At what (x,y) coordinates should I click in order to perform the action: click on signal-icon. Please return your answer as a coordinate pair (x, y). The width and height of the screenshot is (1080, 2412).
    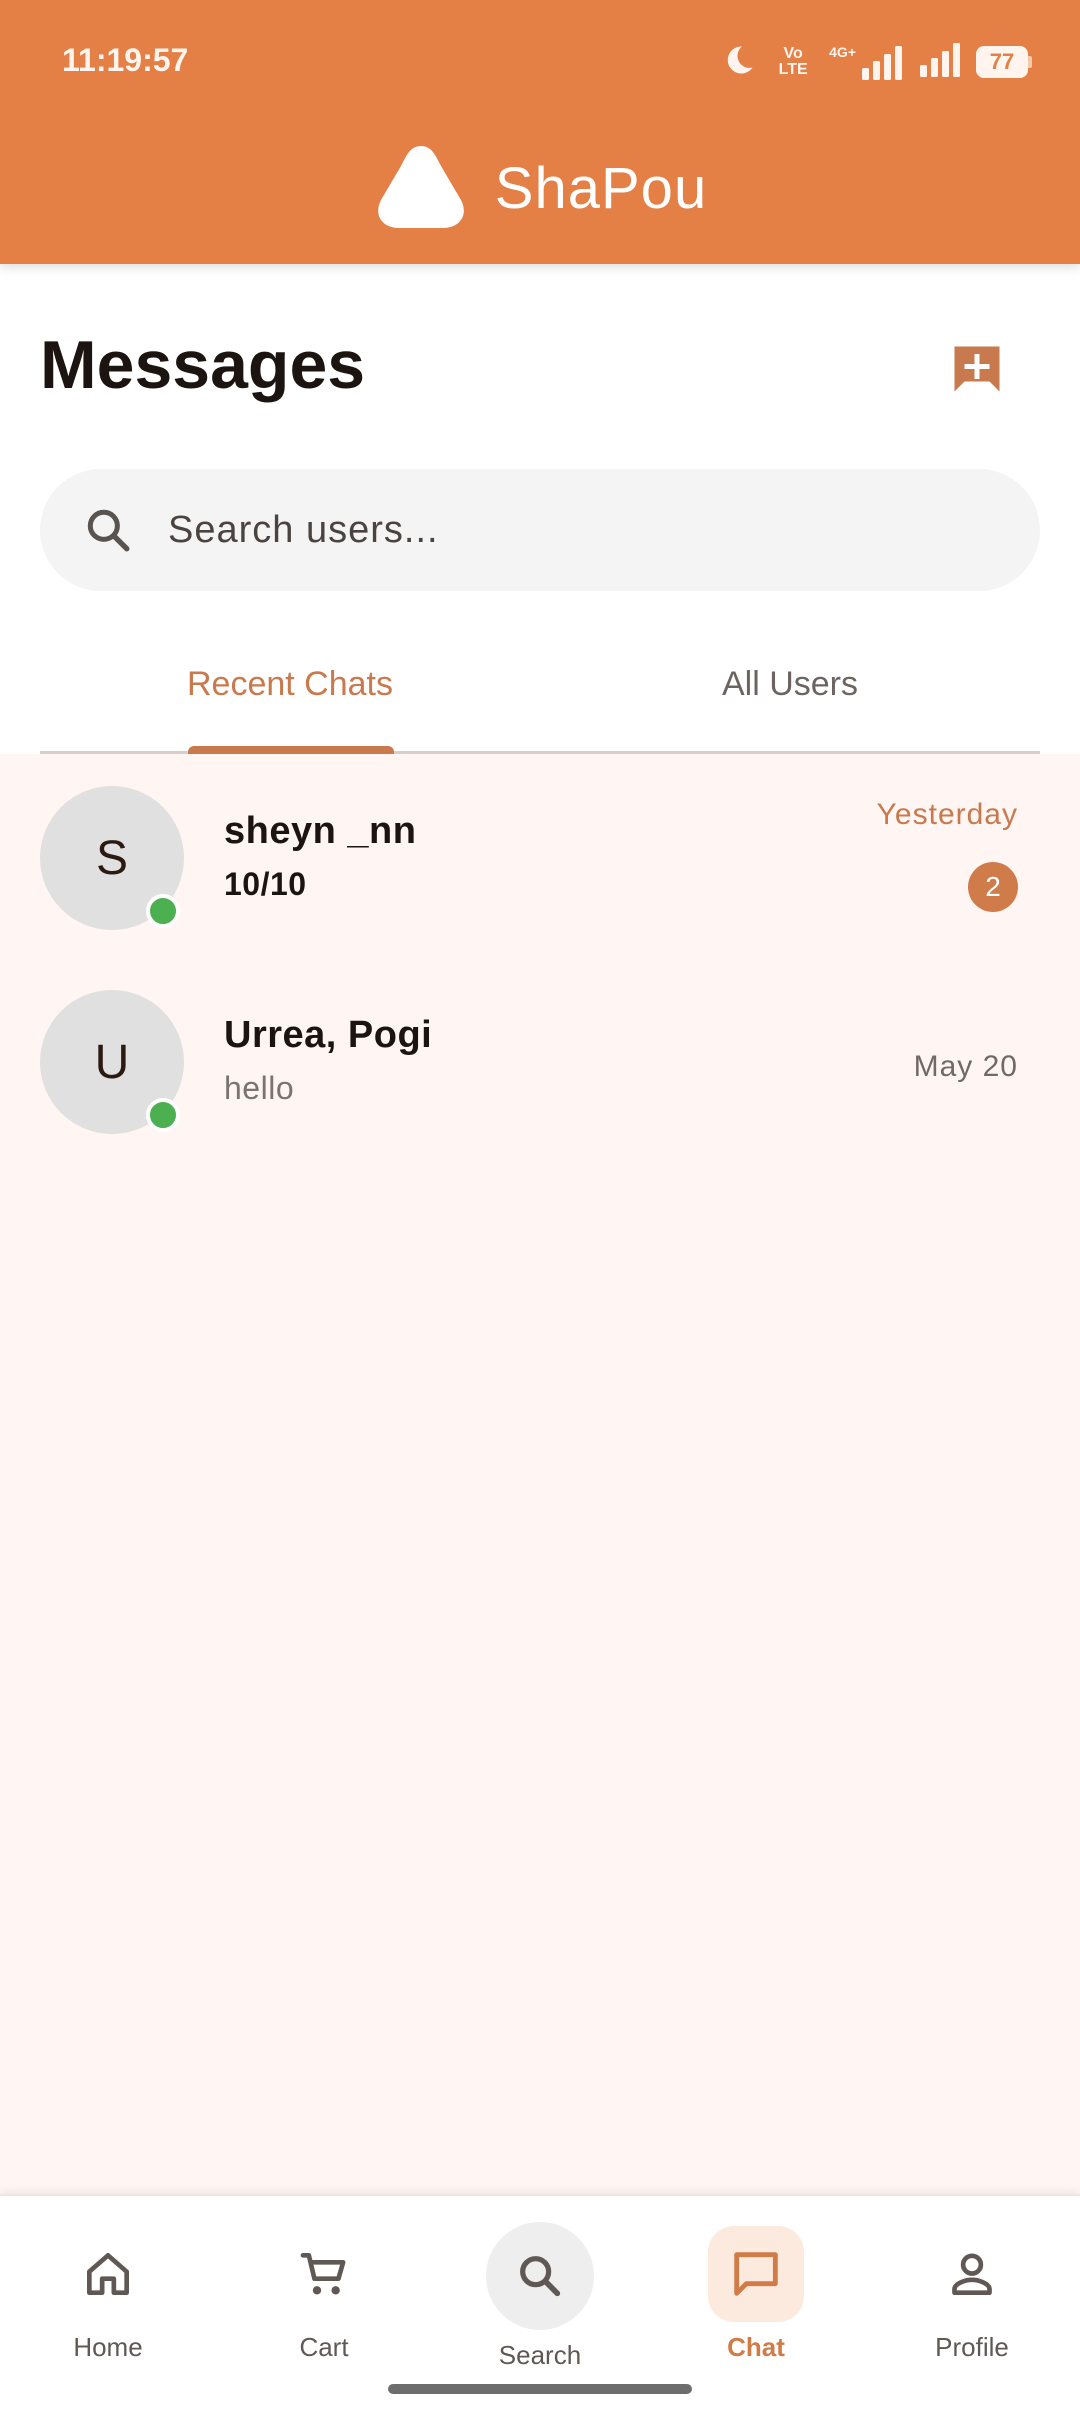
    Looking at the image, I should click on (940, 62).